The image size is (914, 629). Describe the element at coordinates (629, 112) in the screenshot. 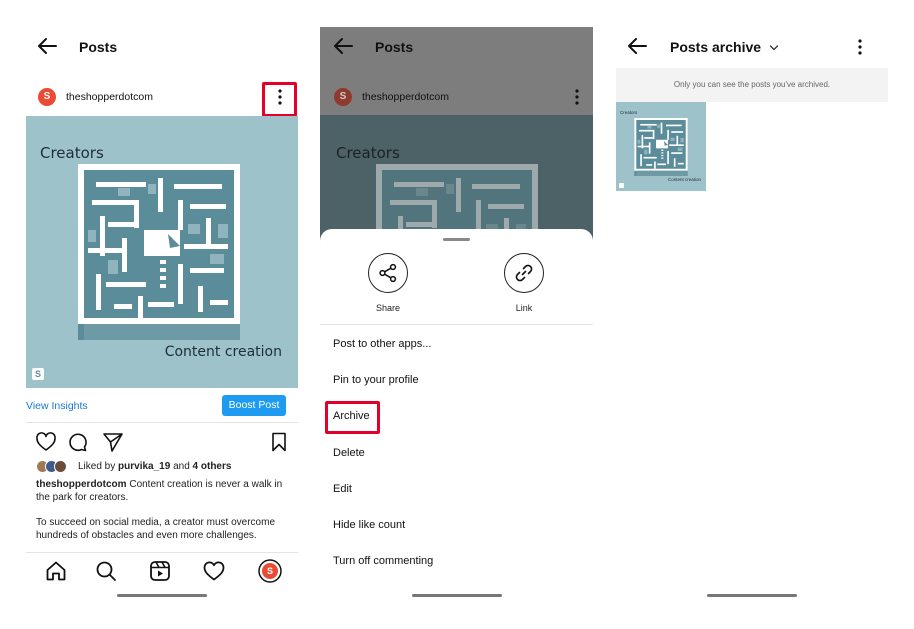

I see `thumb-text-creators: Creators` at that location.